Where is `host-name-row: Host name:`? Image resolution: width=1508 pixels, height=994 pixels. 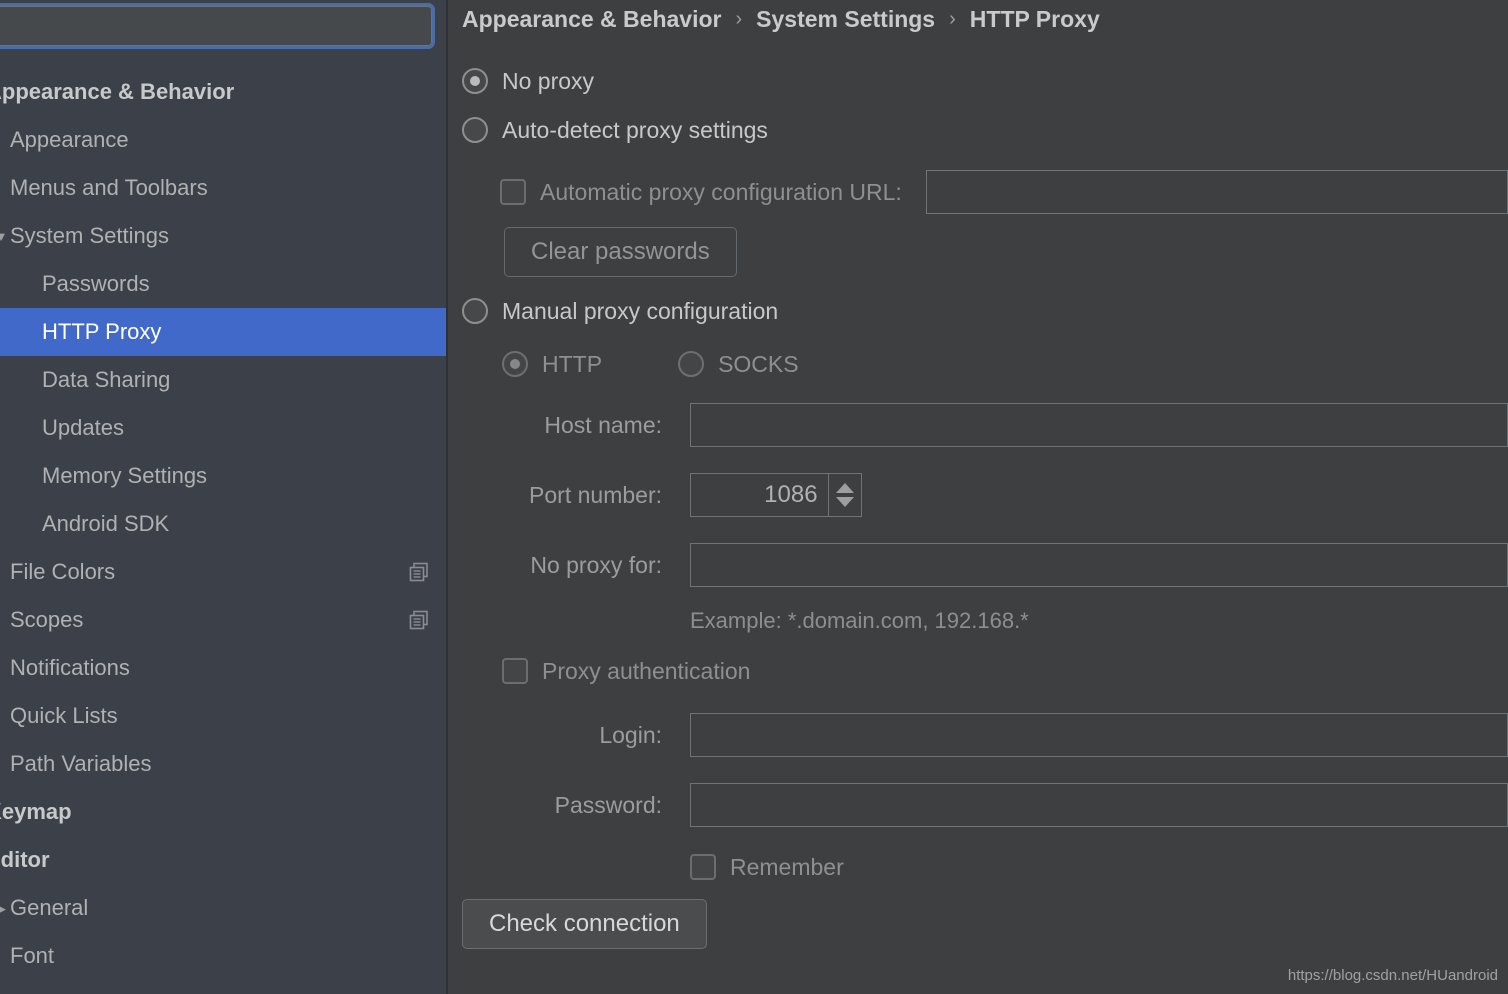
host-name-row: Host name: is located at coordinates (985, 425).